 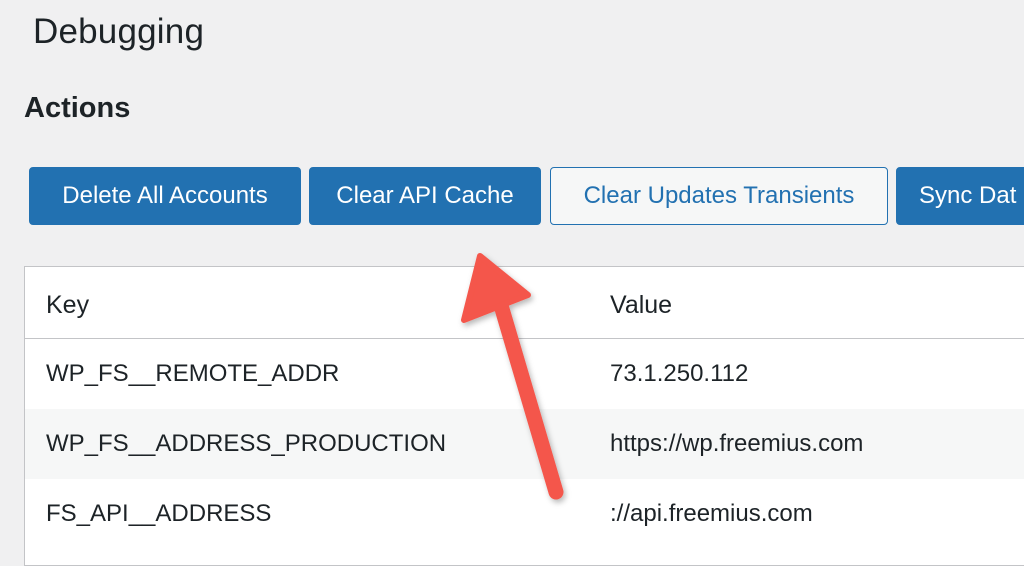 What do you see at coordinates (159, 513) in the screenshot?
I see `row-key: FS_API__ADDRESS` at bounding box center [159, 513].